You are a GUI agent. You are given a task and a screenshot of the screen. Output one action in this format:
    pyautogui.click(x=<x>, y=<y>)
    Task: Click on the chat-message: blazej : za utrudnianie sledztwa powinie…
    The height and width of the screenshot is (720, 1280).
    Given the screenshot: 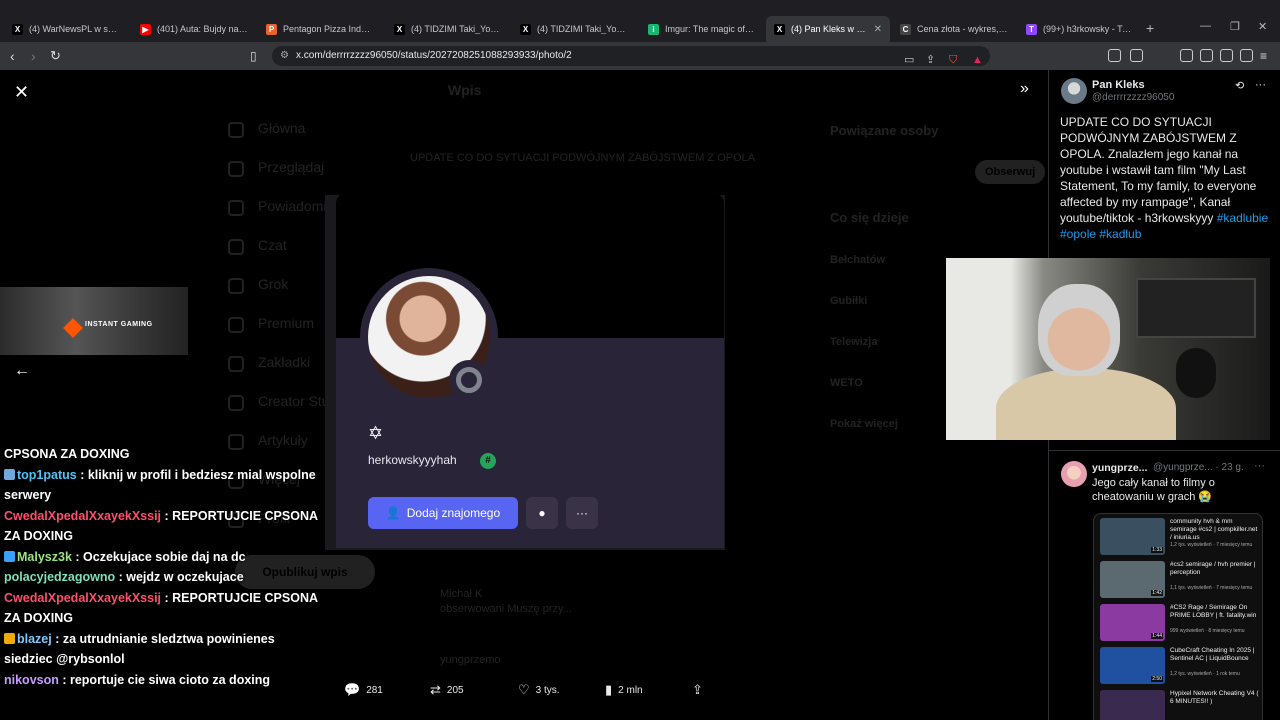 What is the action you would take?
    pyautogui.click(x=164, y=649)
    